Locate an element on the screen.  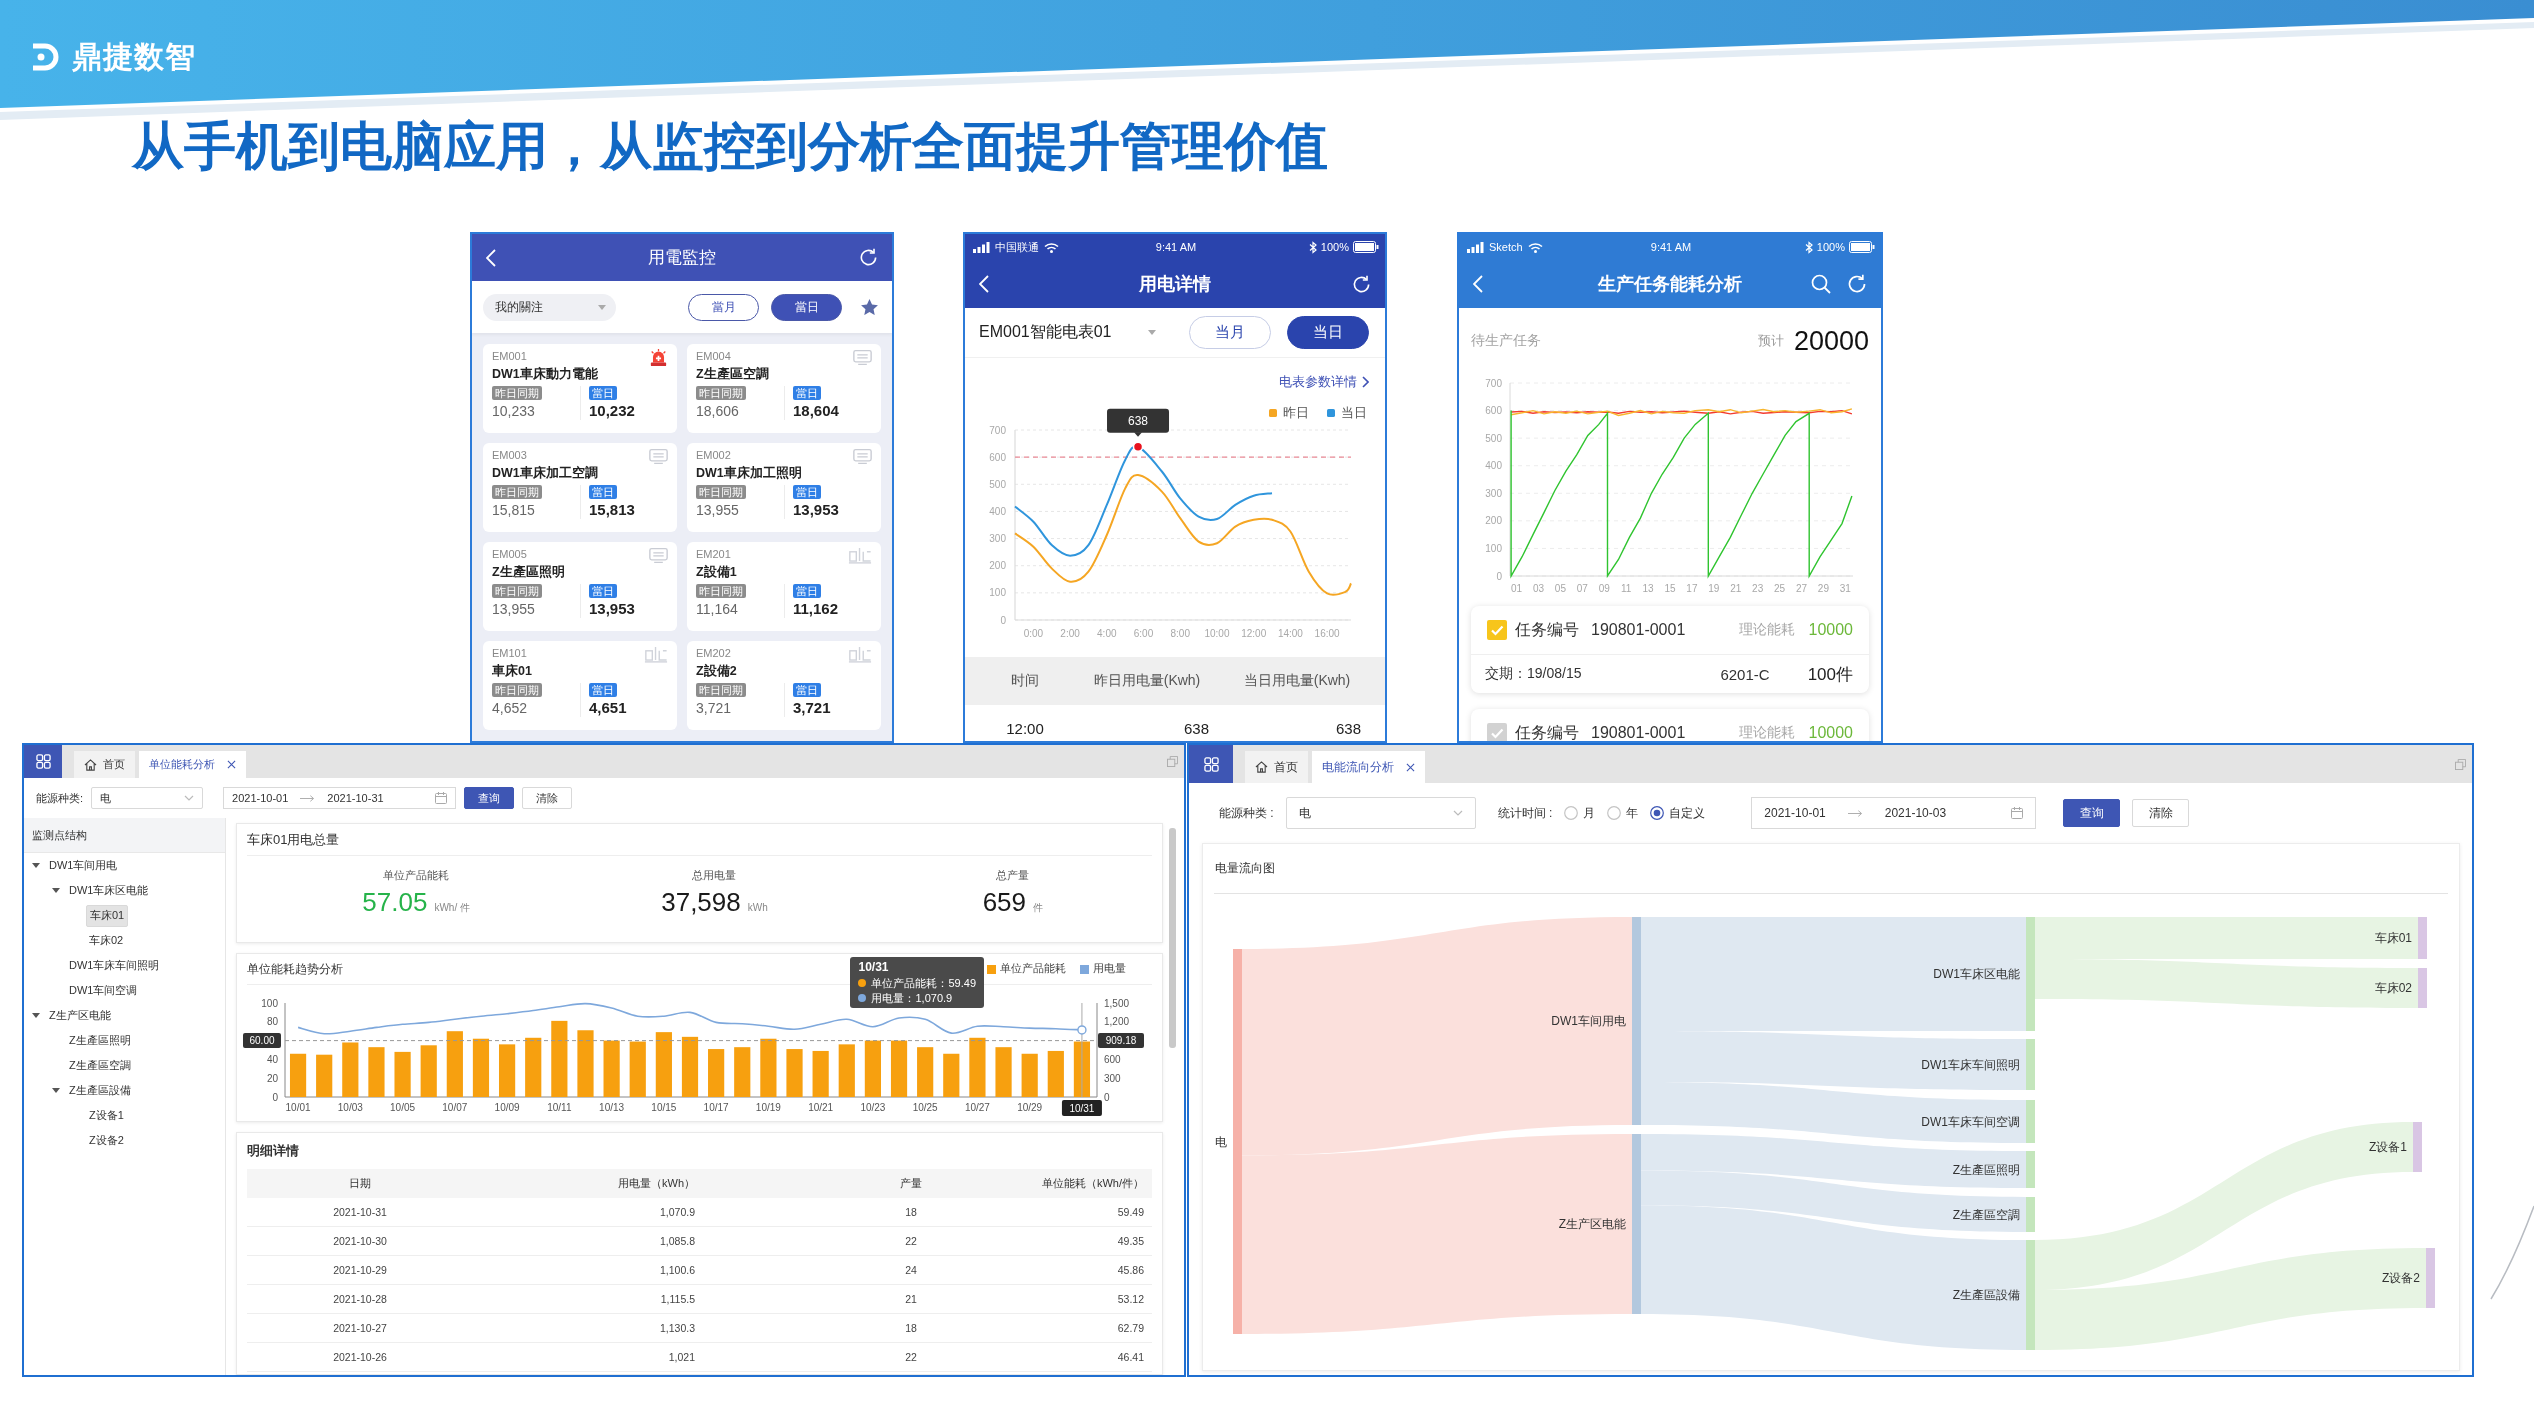
tree-item: 车床02 is located at coordinates (106, 940).